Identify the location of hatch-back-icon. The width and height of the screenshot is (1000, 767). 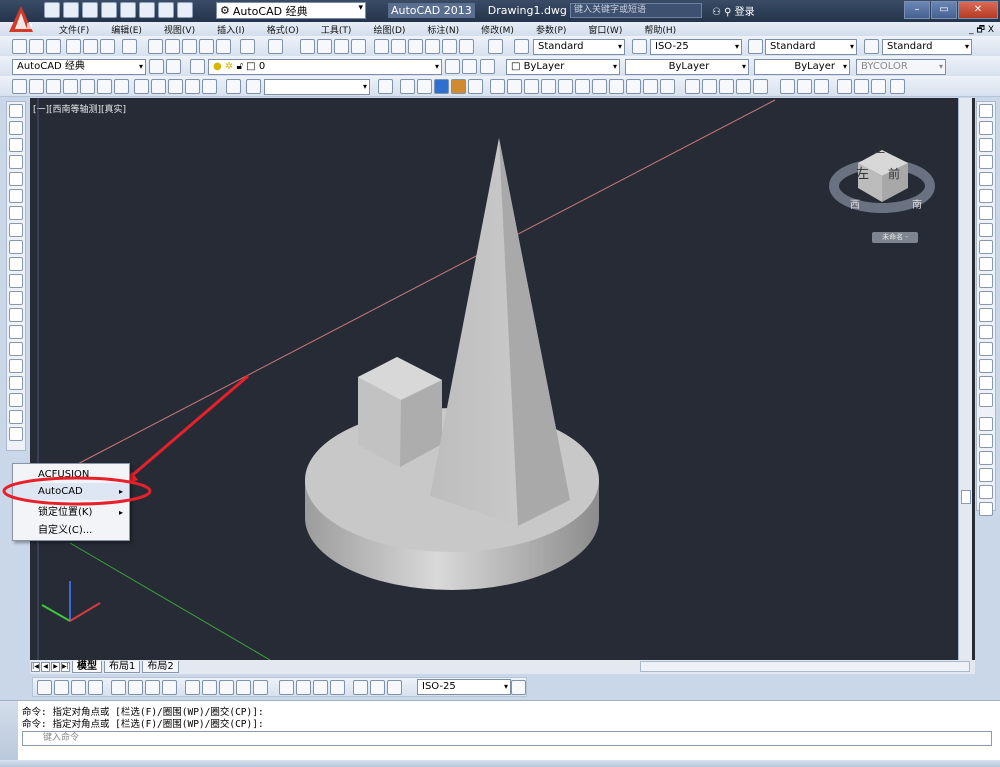
(986, 509).